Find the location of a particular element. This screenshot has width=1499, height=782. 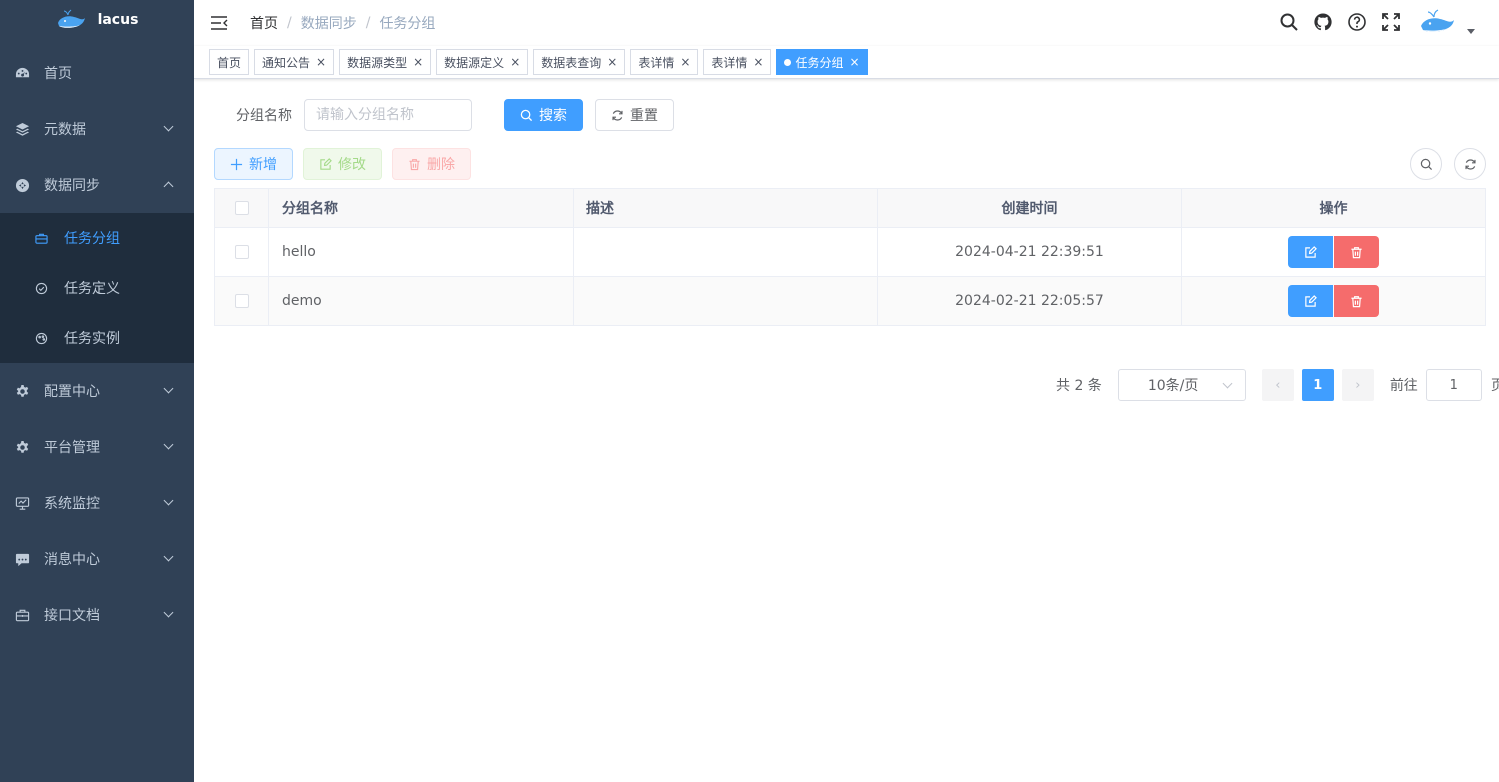

goto-page-input is located at coordinates (1453, 385).